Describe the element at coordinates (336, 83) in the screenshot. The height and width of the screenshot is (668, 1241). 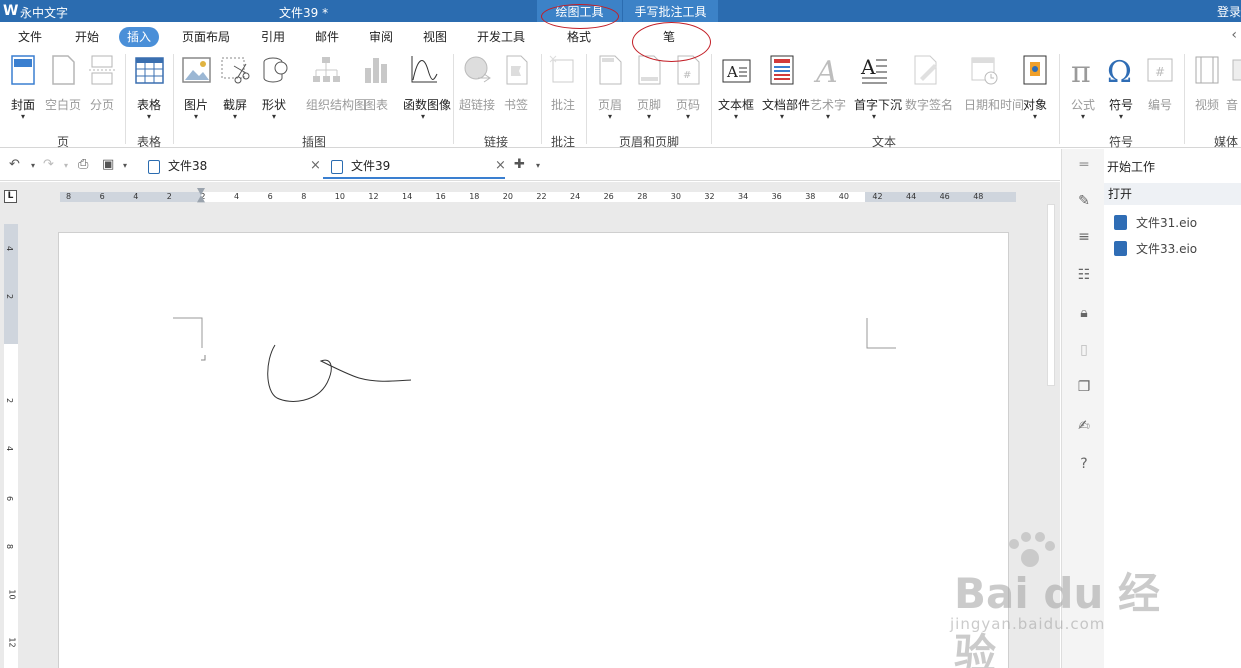
I see `org-chart-button: 组织结构图` at that location.